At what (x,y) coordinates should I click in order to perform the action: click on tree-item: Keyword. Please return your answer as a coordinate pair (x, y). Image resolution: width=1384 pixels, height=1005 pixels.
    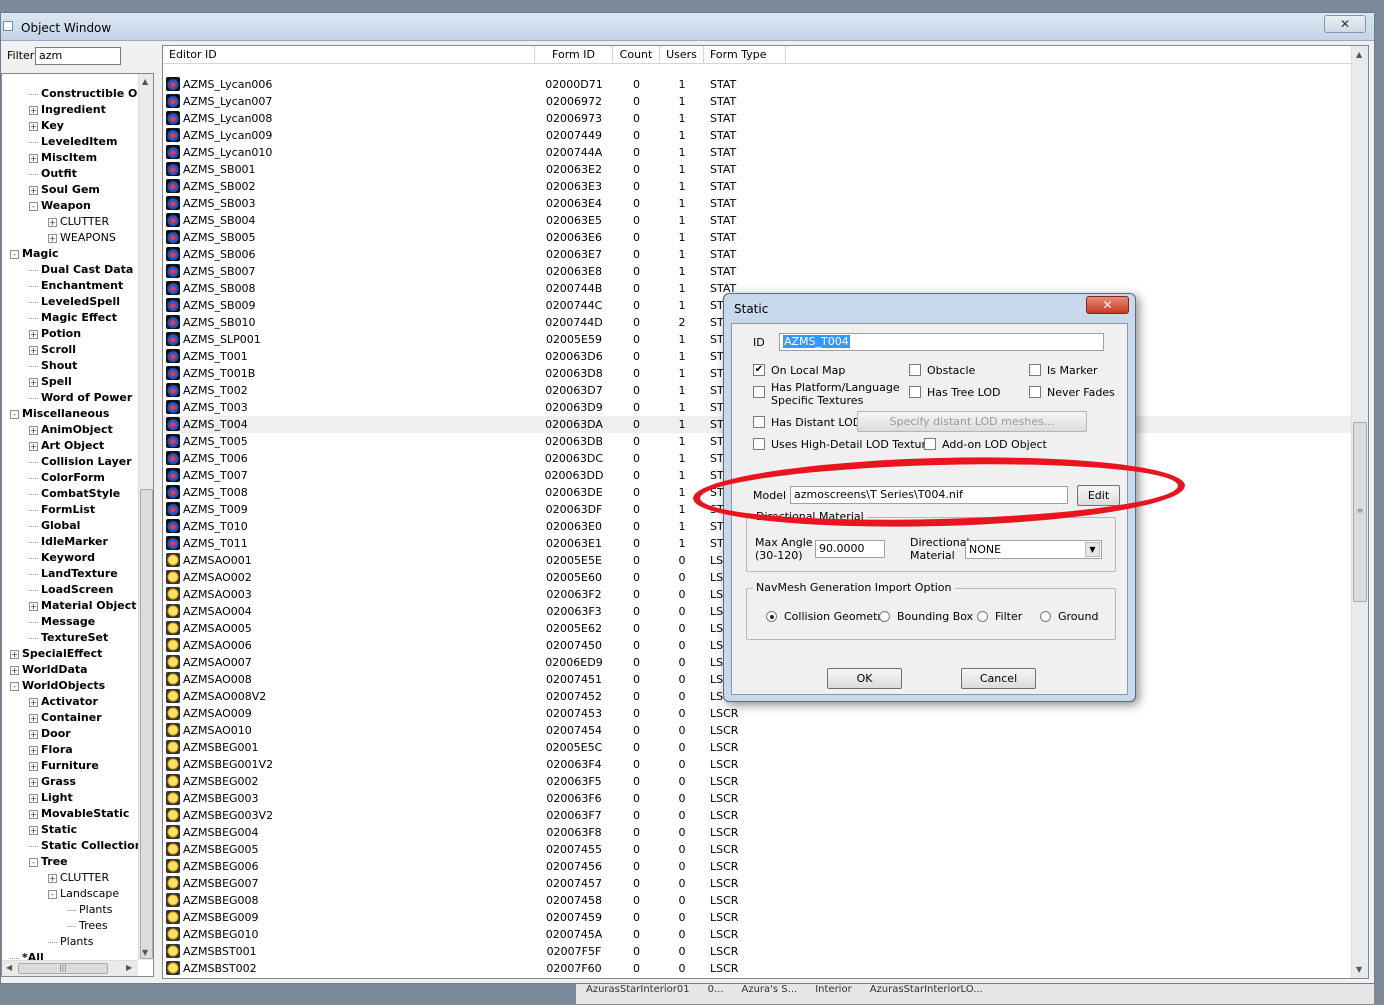
    Looking at the image, I should click on (62, 558).